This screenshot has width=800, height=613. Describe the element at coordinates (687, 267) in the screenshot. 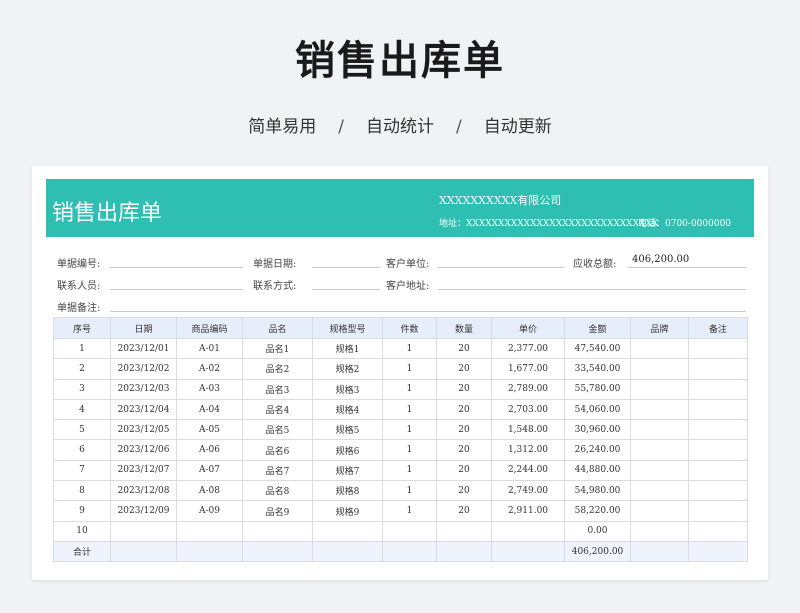

I see `receivable-field` at that location.